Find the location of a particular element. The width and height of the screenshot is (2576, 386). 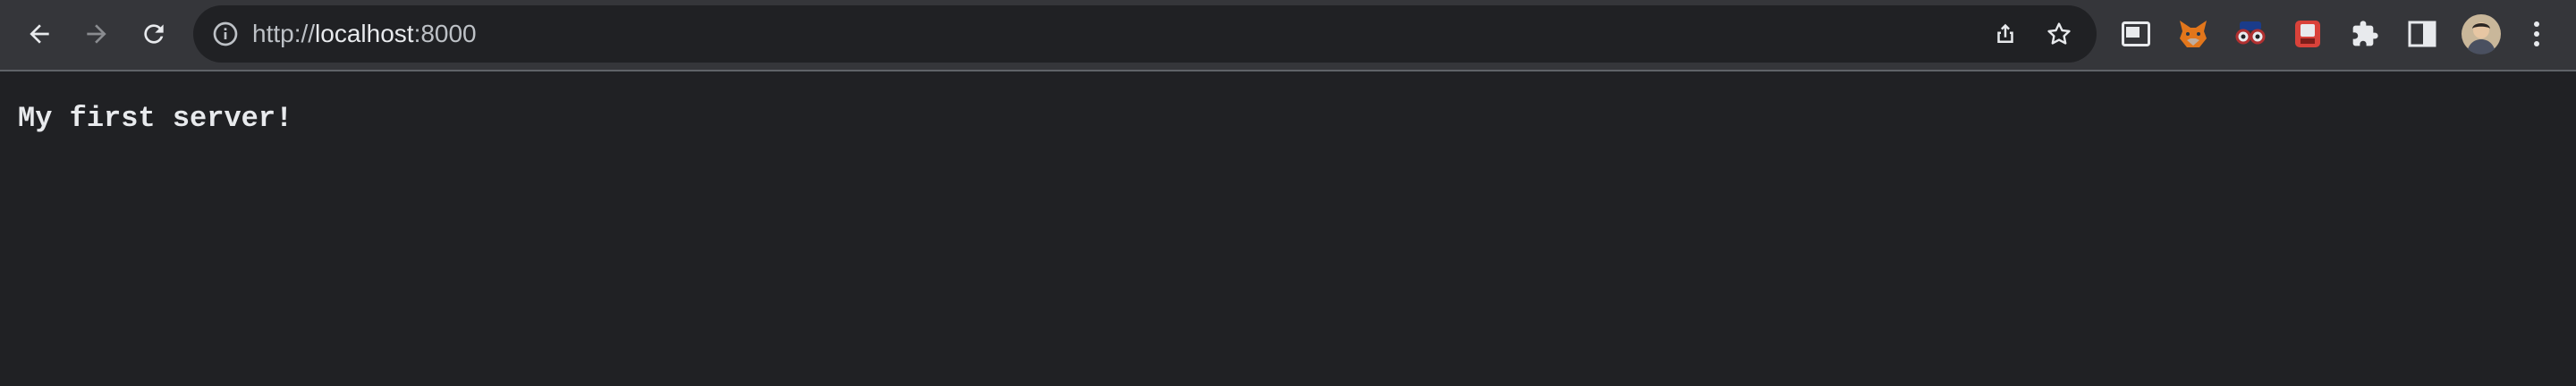

glasses-extension-icon is located at coordinates (2250, 34).